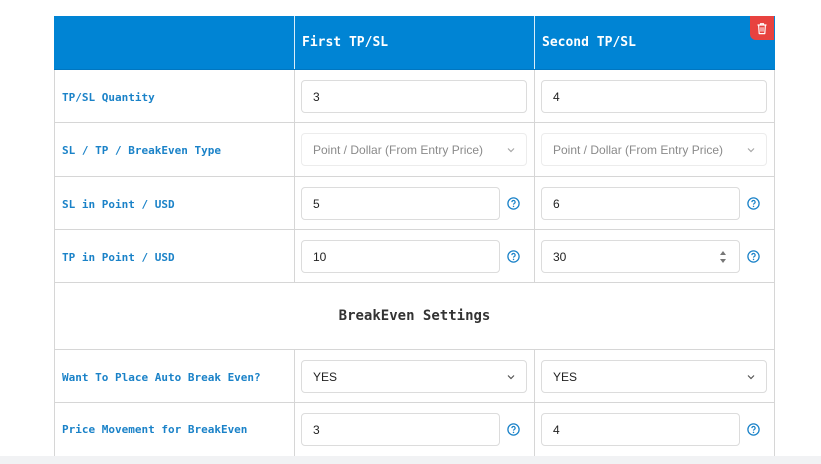 The height and width of the screenshot is (464, 821). I want to click on section-row: BreakEven Settings, so click(414, 316).